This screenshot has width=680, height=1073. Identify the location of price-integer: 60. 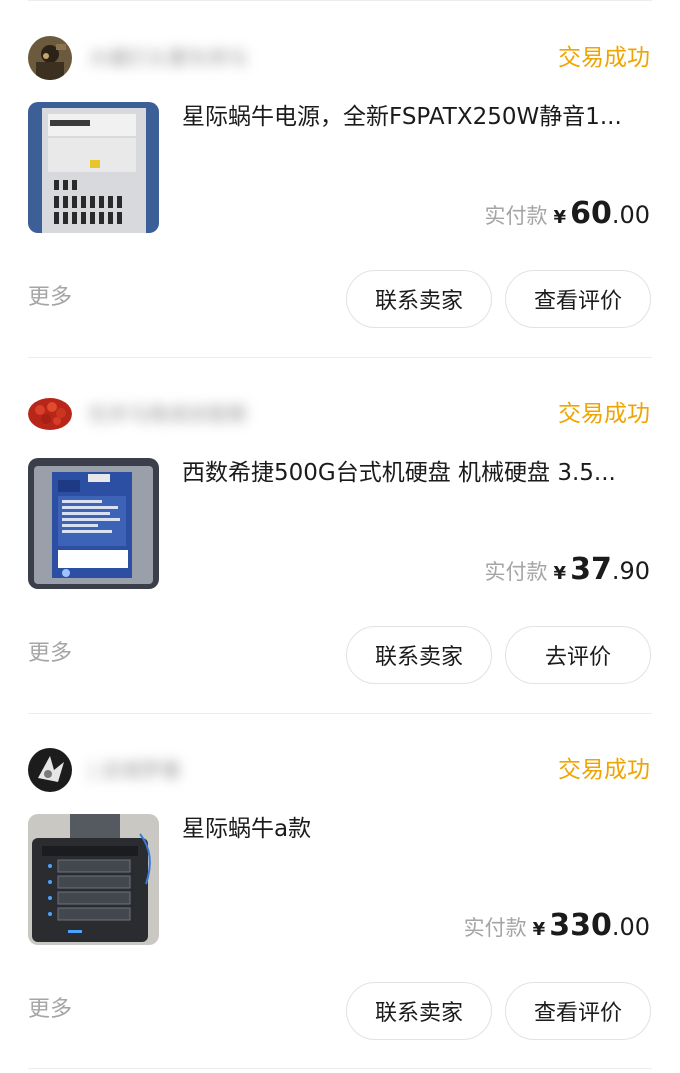
(591, 213).